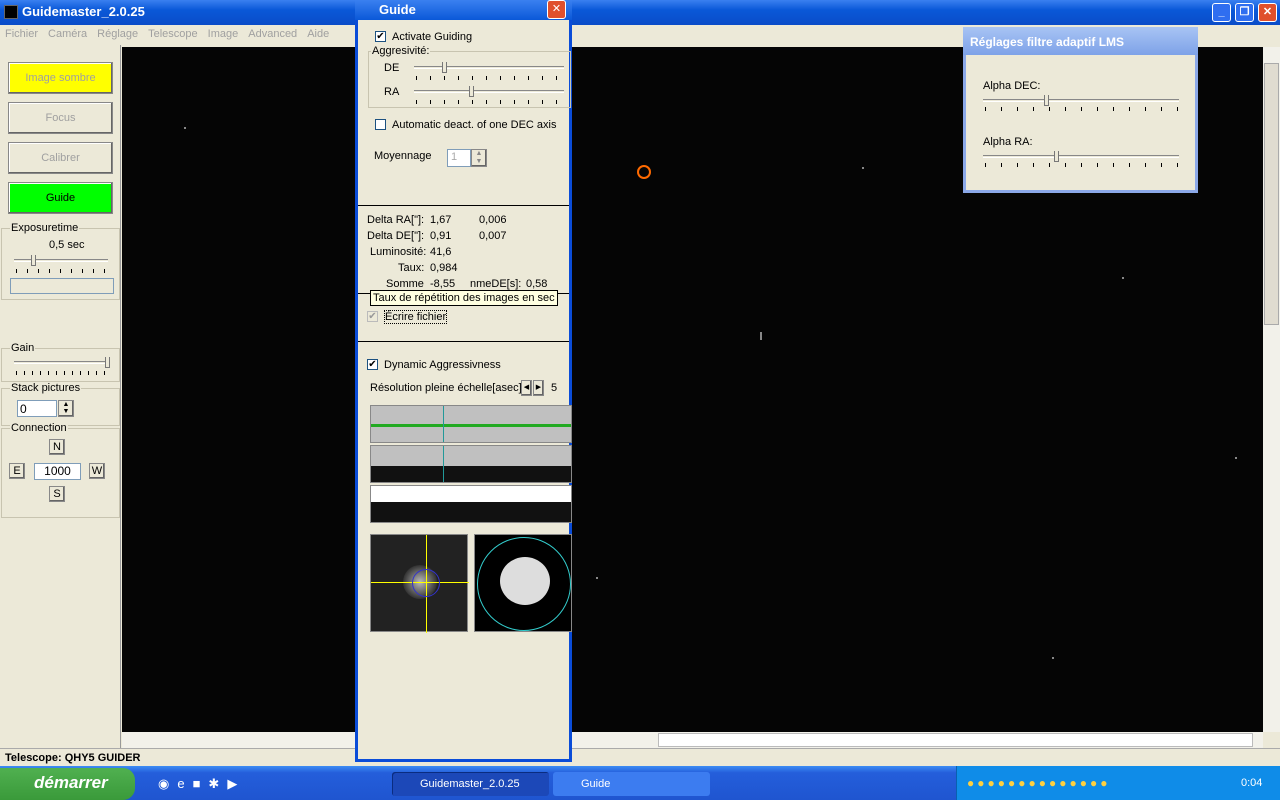  Describe the element at coordinates (60, 158) in the screenshot. I see `calibrate-button: Calibrer` at that location.